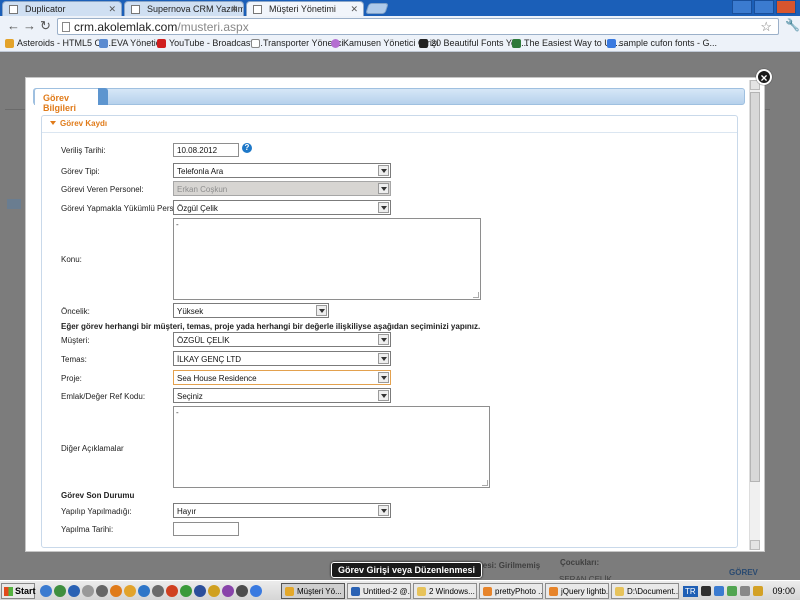  I want to click on select-value: Telefonla Ara, so click(200, 171).